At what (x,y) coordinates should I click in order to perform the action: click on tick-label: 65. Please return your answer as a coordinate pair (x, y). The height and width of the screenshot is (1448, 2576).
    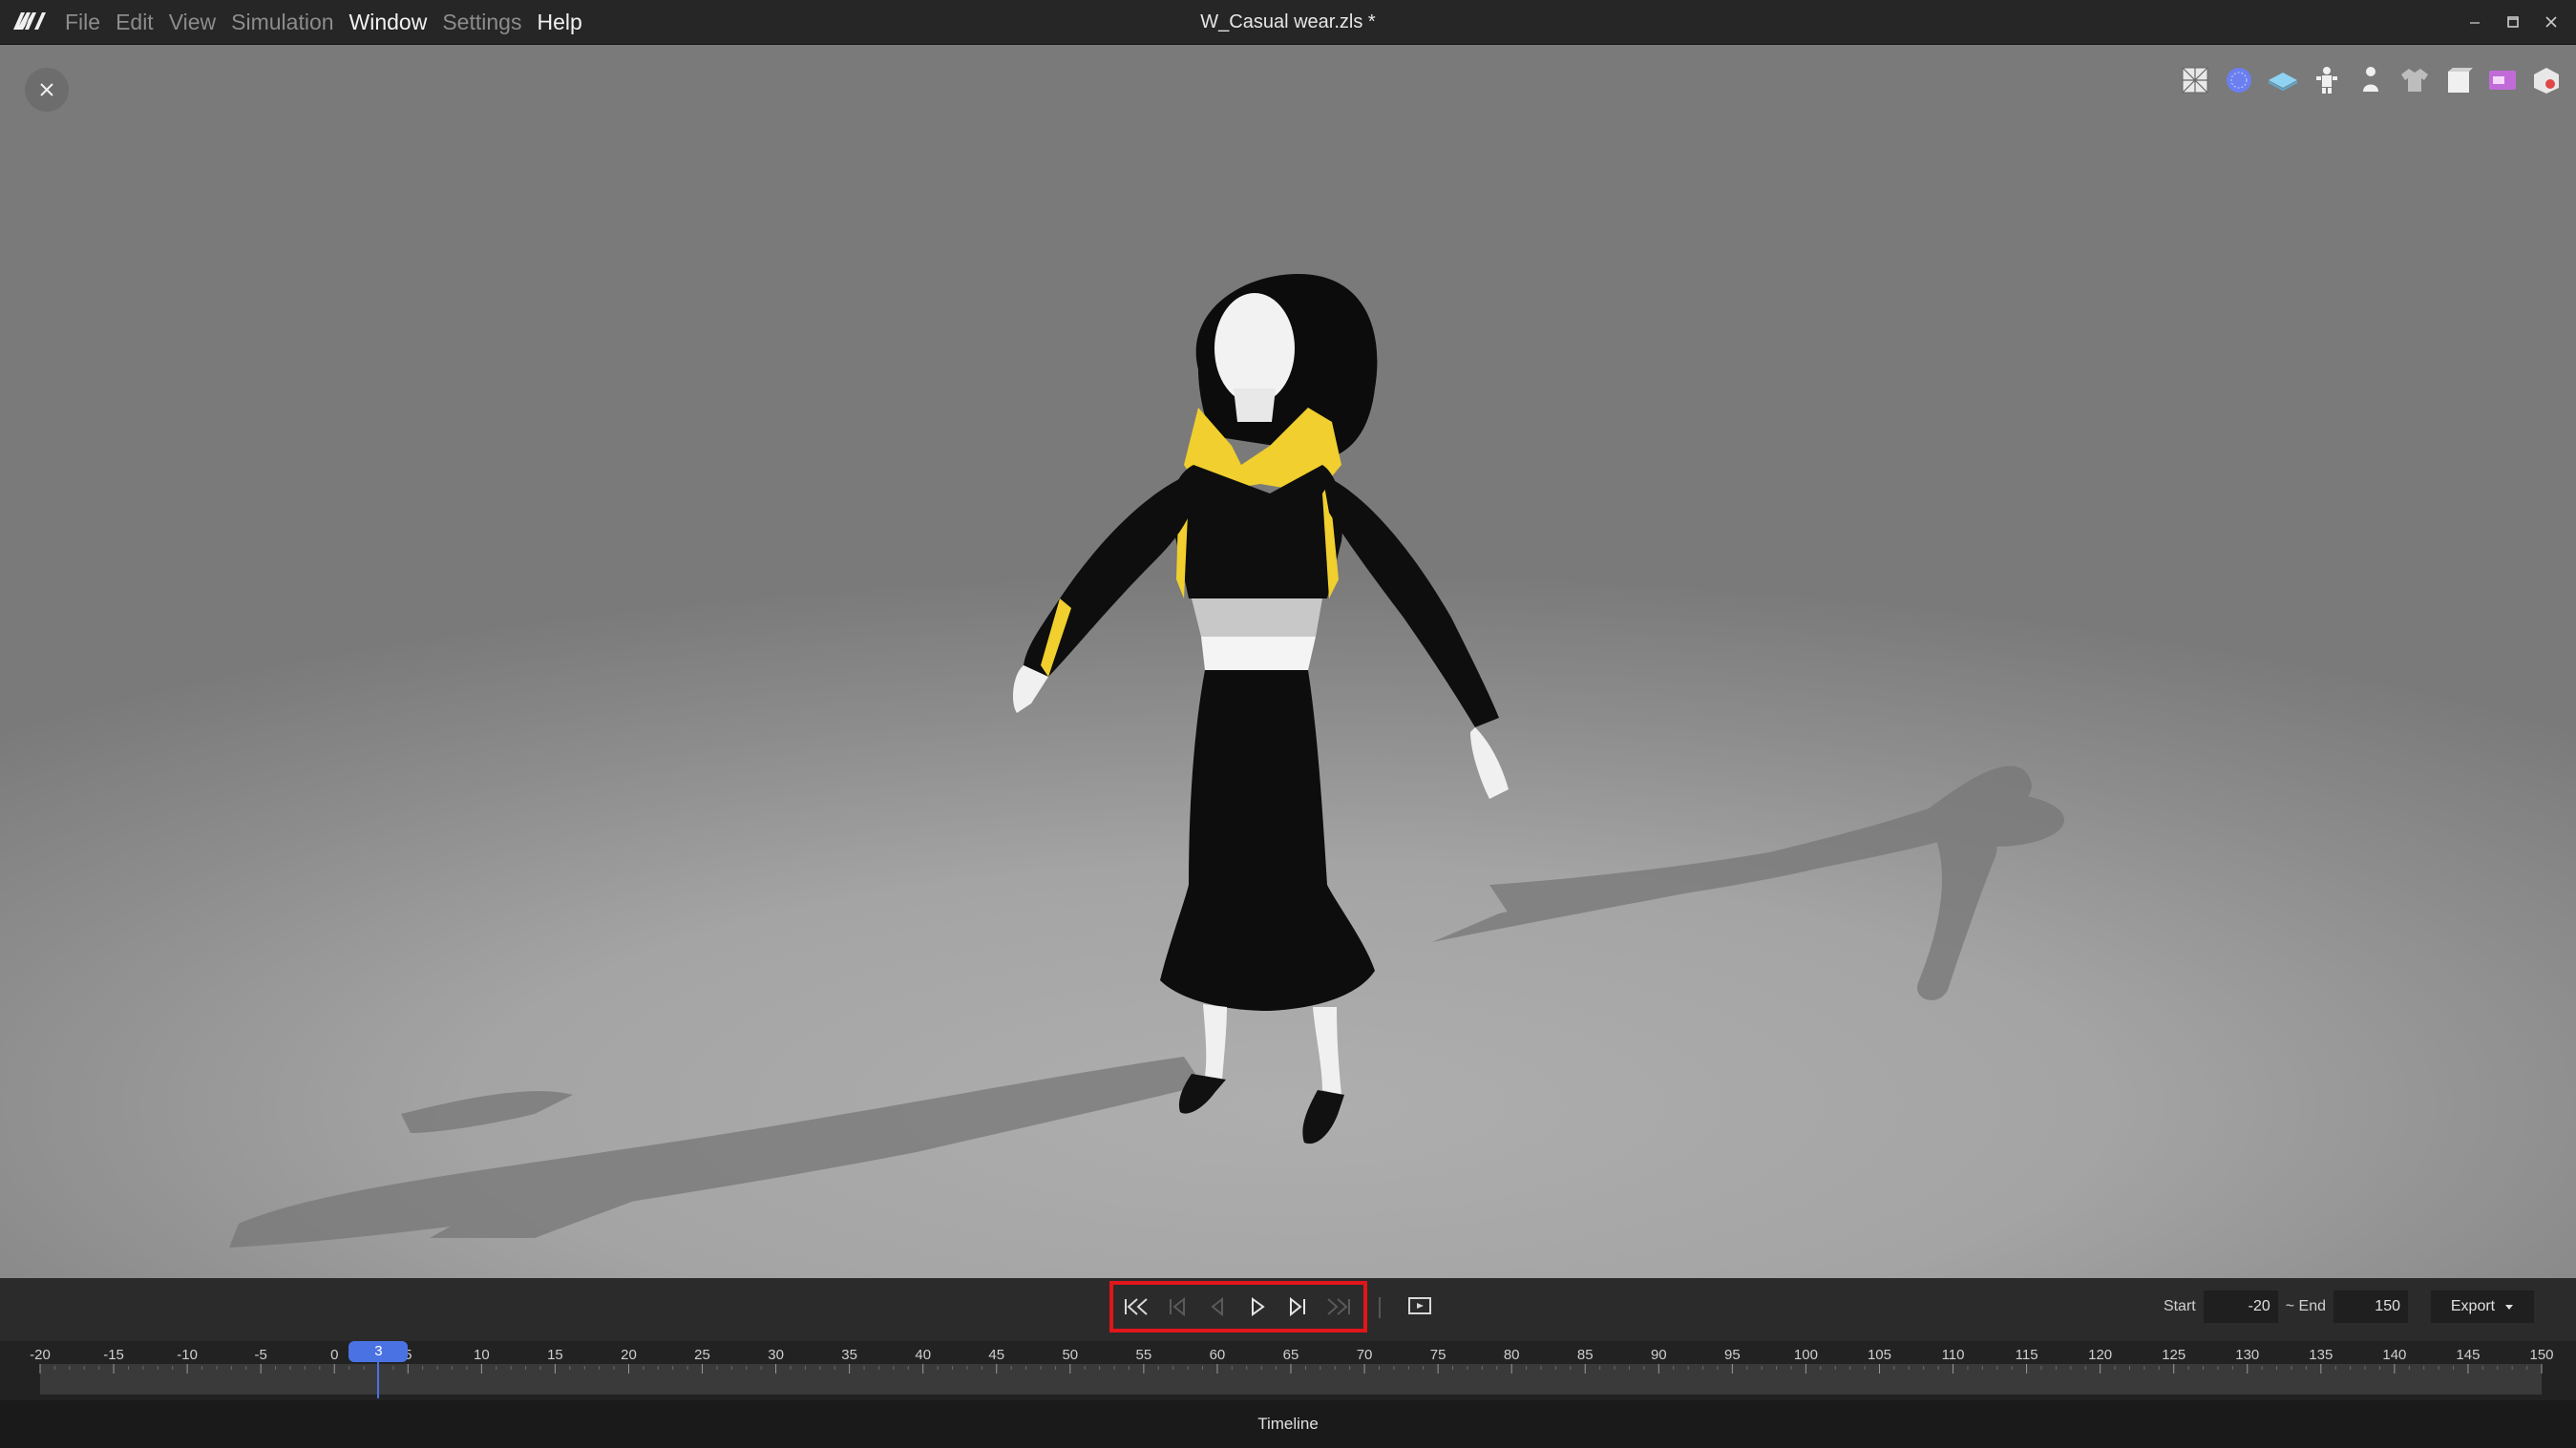
    Looking at the image, I should click on (1291, 1355).